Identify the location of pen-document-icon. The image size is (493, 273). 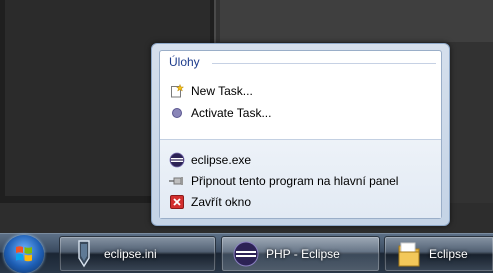
(84, 254).